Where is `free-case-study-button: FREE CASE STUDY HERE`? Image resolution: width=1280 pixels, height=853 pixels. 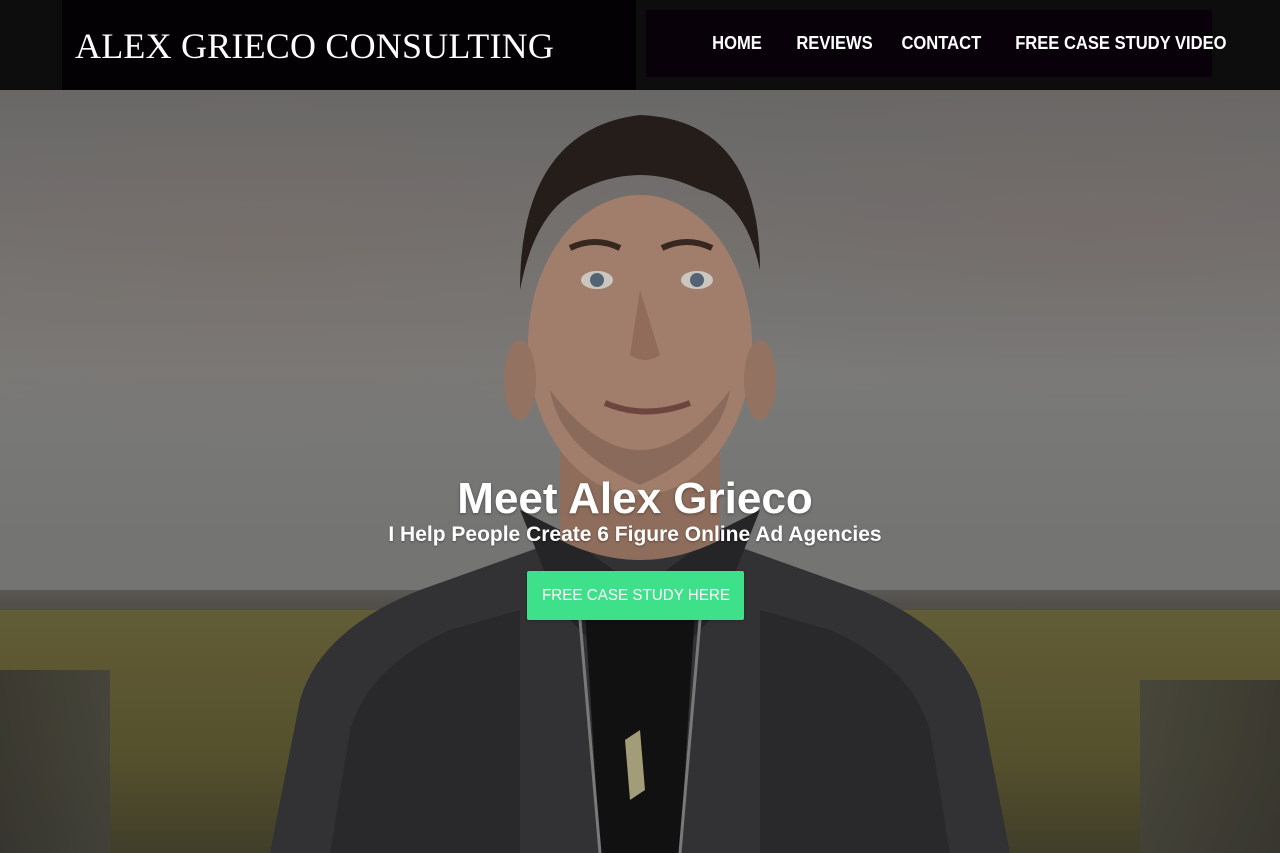 free-case-study-button: FREE CASE STUDY HERE is located at coordinates (635, 595).